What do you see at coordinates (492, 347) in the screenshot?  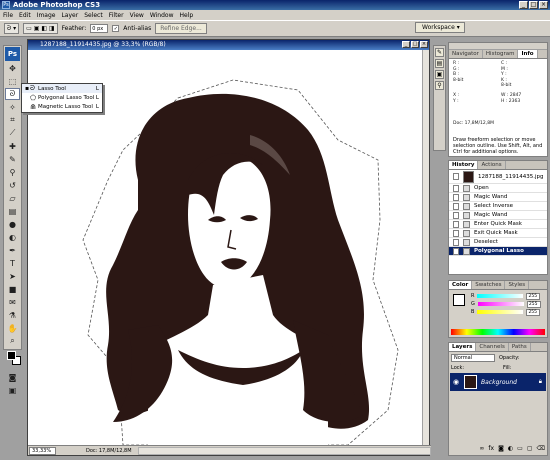 I see `tab-channels: Channels` at bounding box center [492, 347].